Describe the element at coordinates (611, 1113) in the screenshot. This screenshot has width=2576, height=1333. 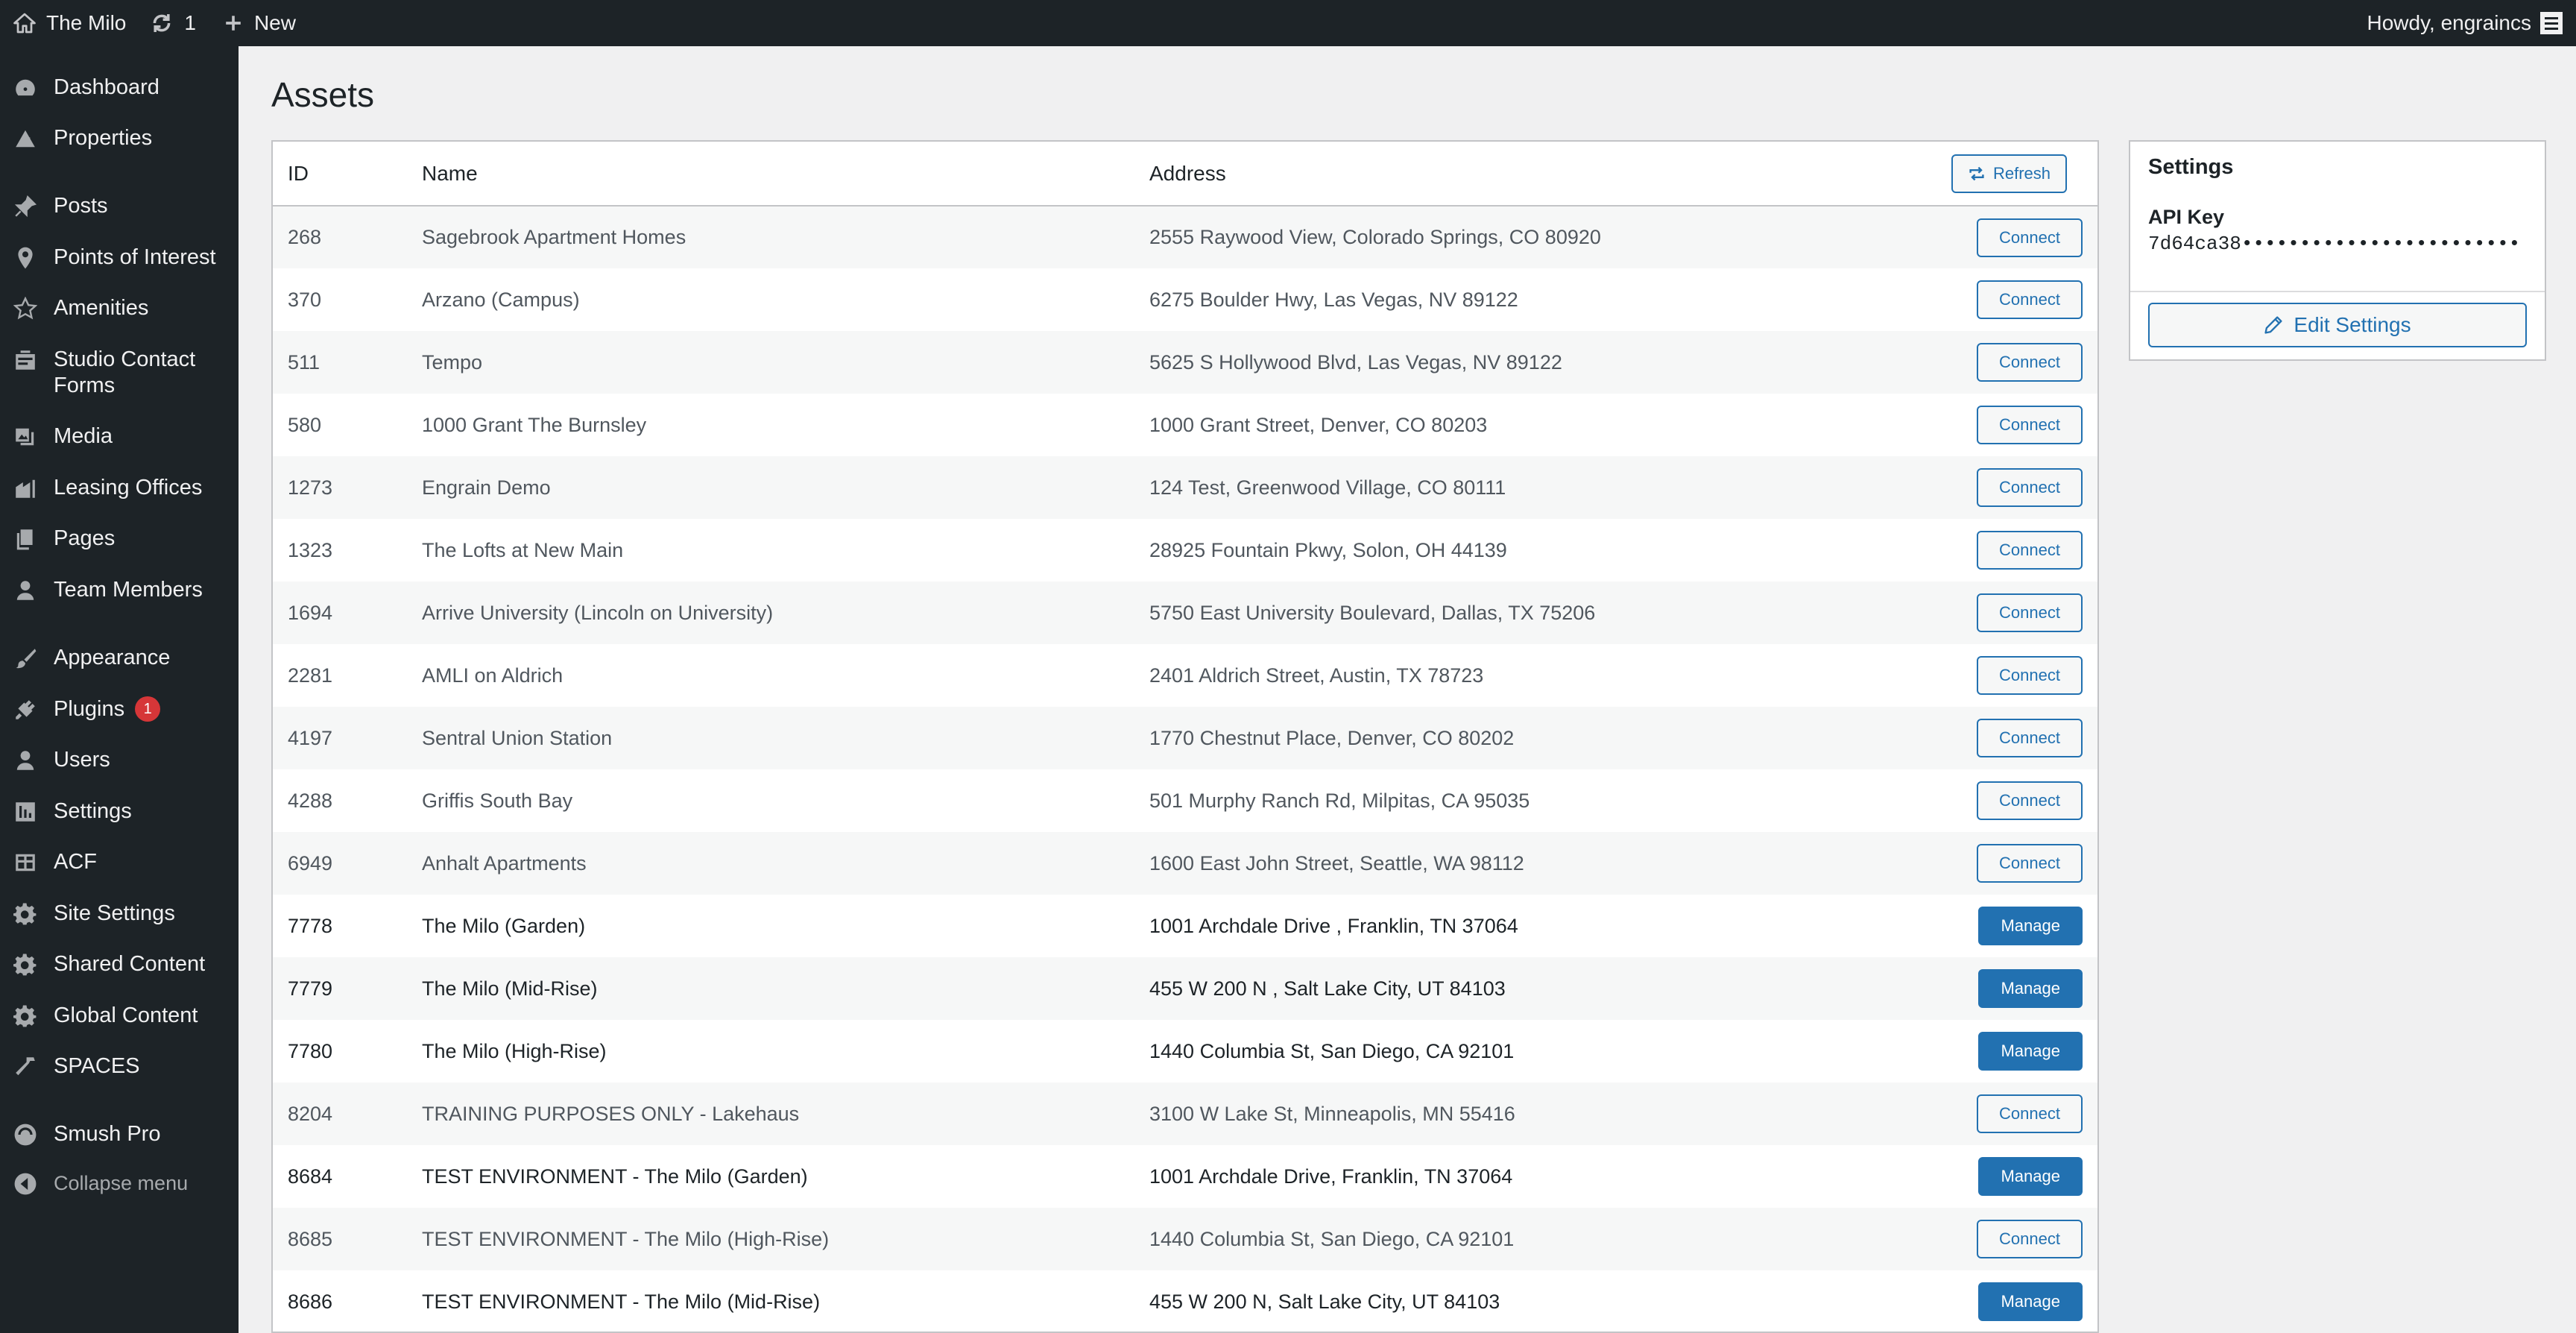
I see `cell-name: TRAINING PURPOSES ONLY - Lakehaus` at that location.